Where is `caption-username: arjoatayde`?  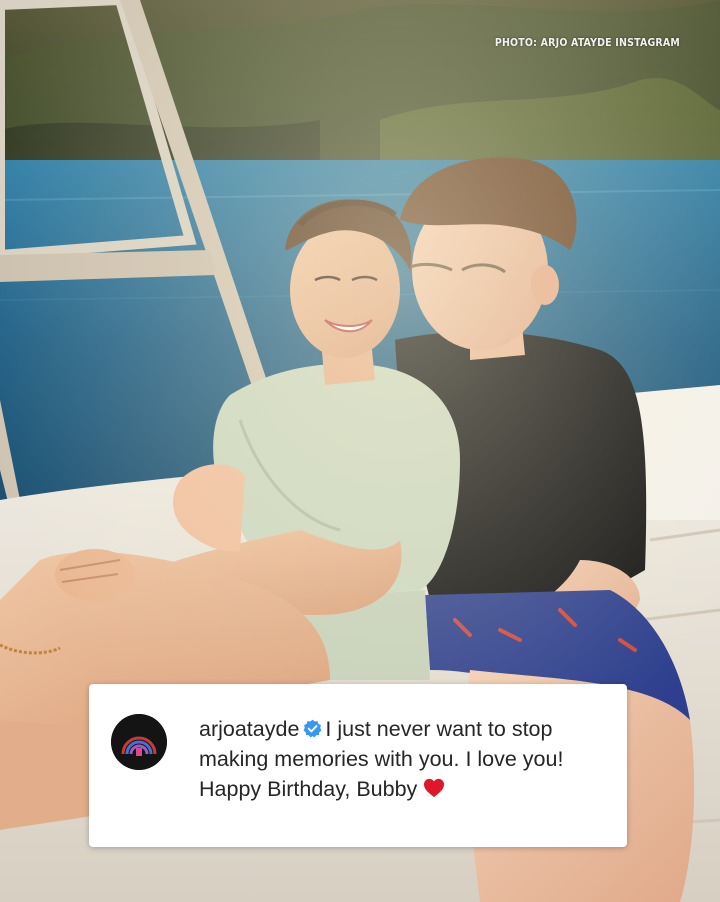
caption-username: arjoatayde is located at coordinates (249, 729).